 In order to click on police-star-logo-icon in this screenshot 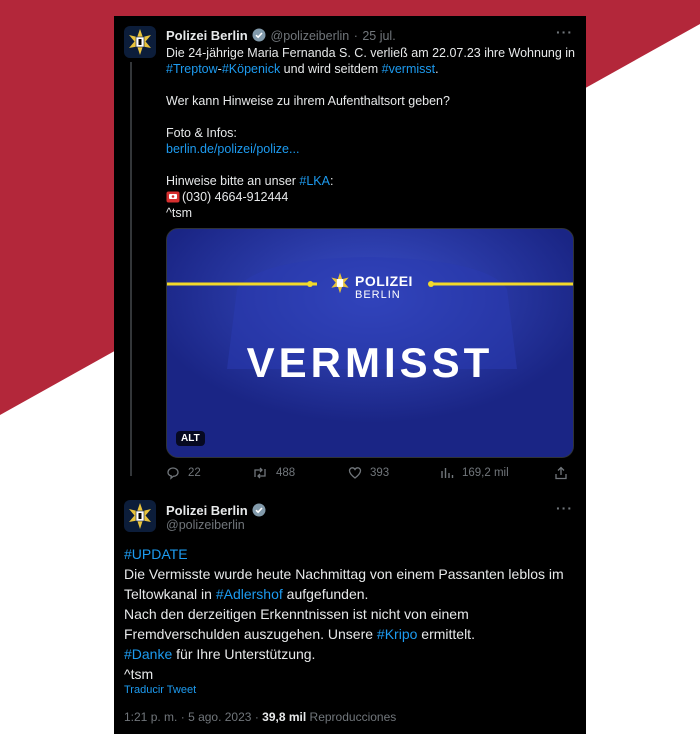, I will do `click(340, 283)`.